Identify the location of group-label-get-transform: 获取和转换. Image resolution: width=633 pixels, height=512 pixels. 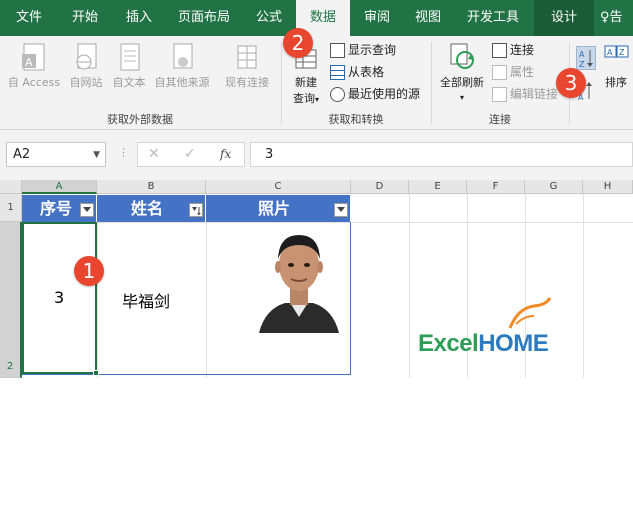
(356, 119).